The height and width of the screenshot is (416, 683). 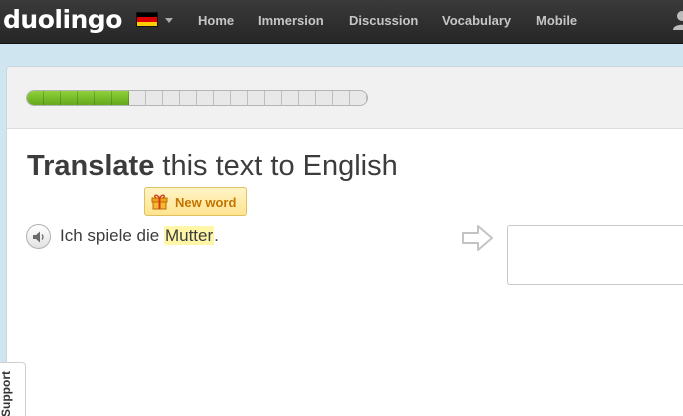 I want to click on new-word-badge: New word, so click(x=195, y=201).